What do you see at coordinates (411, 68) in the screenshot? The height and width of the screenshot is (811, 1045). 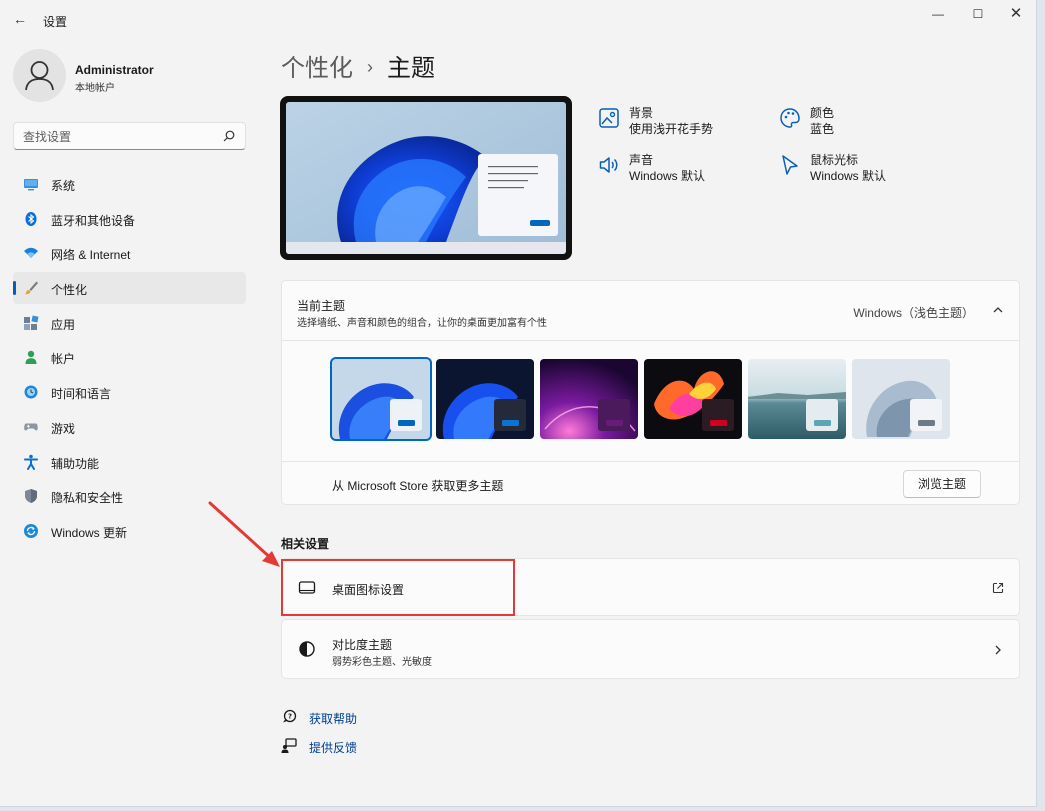 I see `page-title: 主题` at bounding box center [411, 68].